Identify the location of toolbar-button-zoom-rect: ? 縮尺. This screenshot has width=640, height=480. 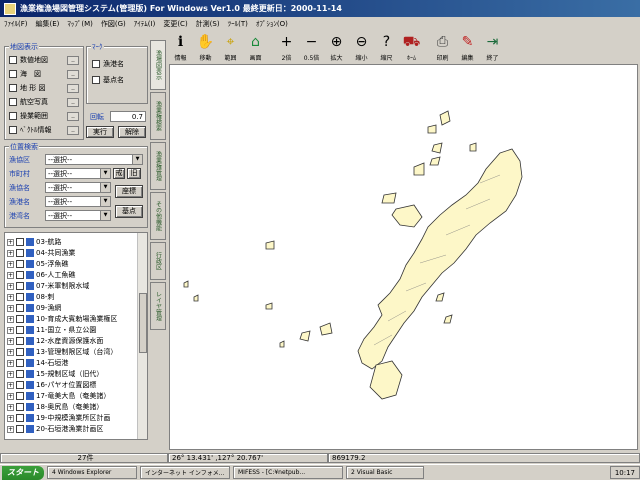
(386, 47).